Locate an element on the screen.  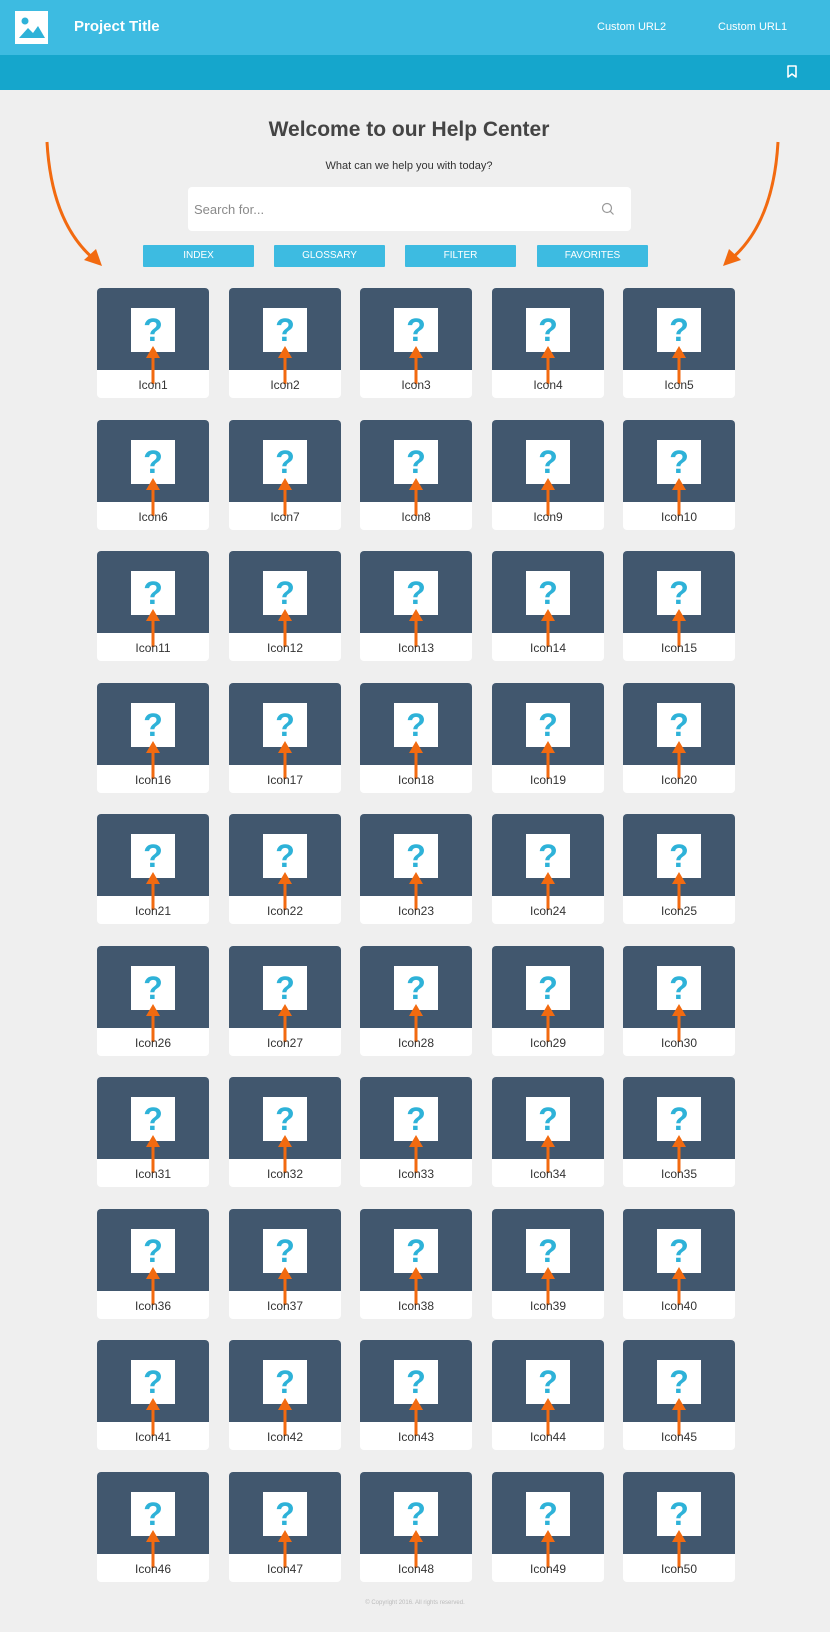
icon-card: ? Icon35 is located at coordinates (679, 1132).